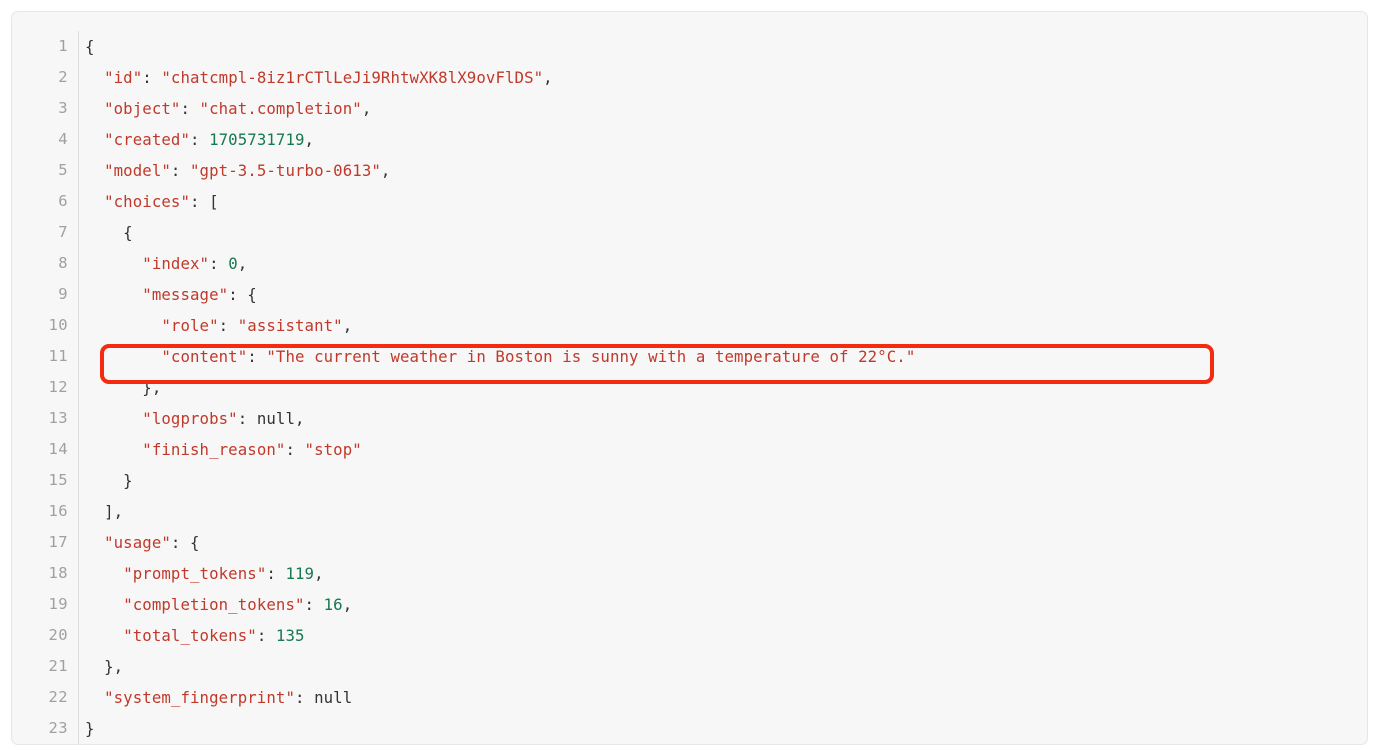 This screenshot has width=1380, height=750. I want to click on line-number: 17, so click(58, 542).